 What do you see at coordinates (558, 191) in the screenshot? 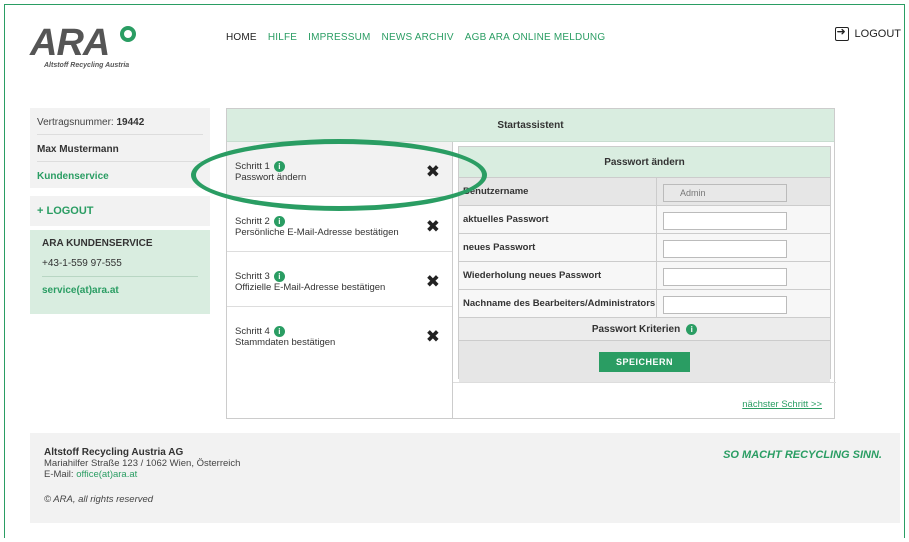
I see `field-label: Benutzername` at bounding box center [558, 191].